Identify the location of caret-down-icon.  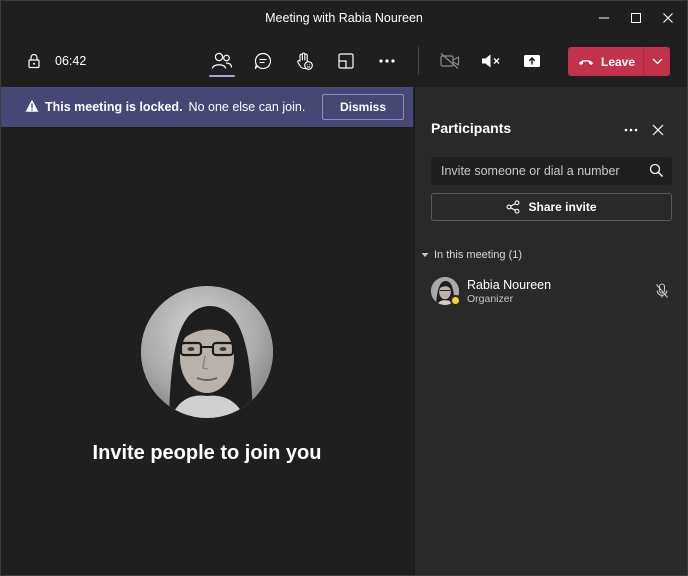
(425, 255).